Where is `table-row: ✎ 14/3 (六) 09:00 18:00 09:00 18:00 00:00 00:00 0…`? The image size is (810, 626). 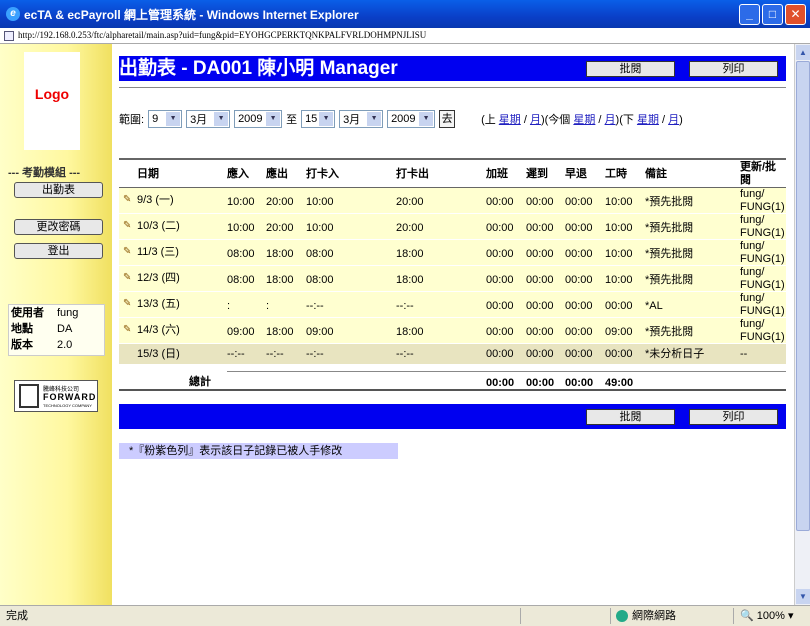
table-row: ✎ 14/3 (六) 09:00 18:00 09:00 18:00 00:00 00:00 0… is located at coordinates (452, 331).